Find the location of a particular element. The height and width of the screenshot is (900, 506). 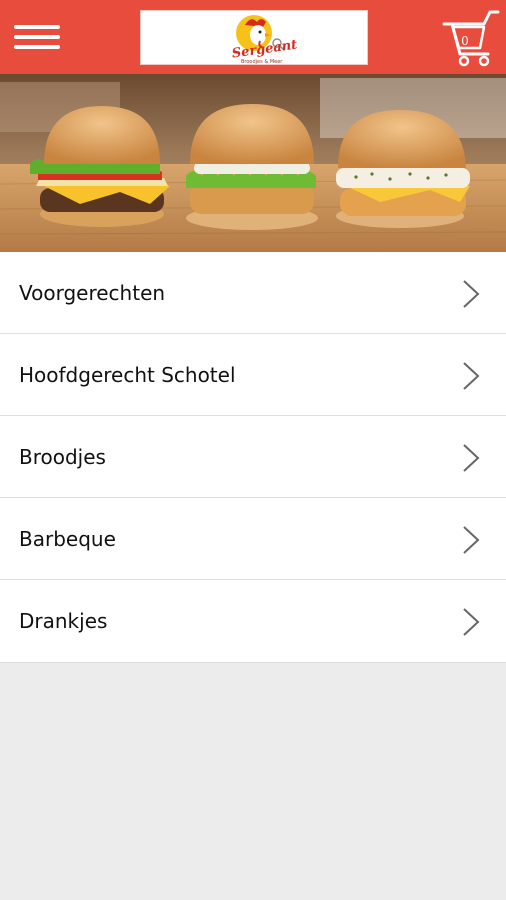

cart-button: 0 is located at coordinates (471, 38).